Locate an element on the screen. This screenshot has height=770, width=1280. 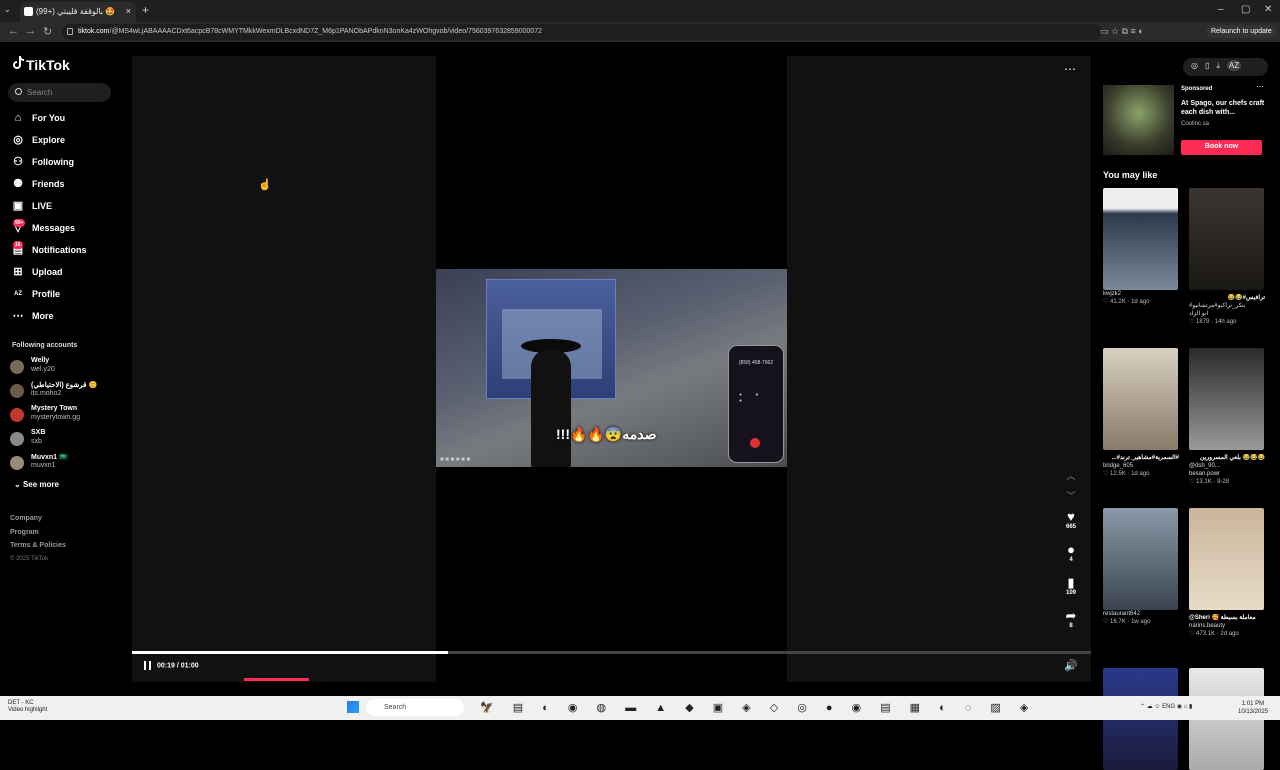
pause-icon is located at coordinates (147, 665).